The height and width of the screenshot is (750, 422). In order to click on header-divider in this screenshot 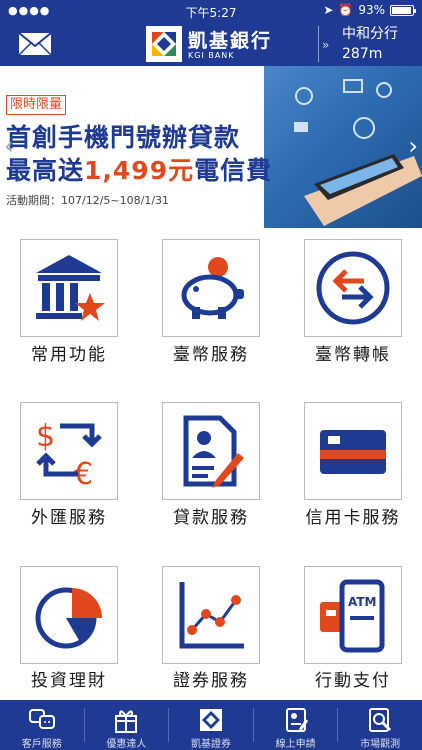, I will do `click(318, 44)`.